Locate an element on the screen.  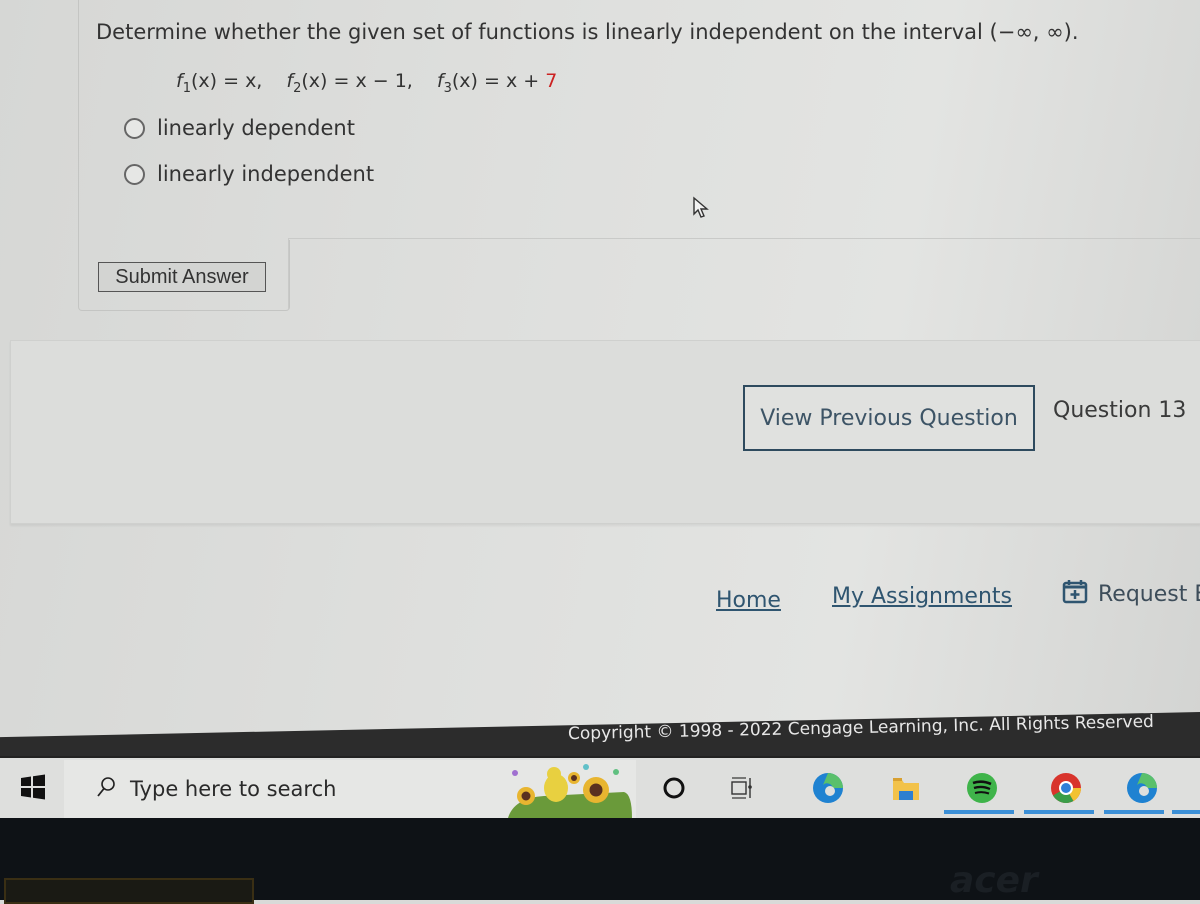
question-number-link: Question 13 is located at coordinates (1119, 410).